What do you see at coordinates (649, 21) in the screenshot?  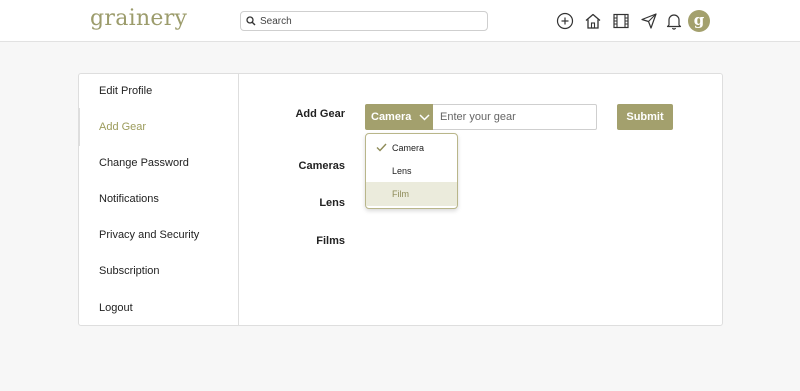 I see `send-icon` at bounding box center [649, 21].